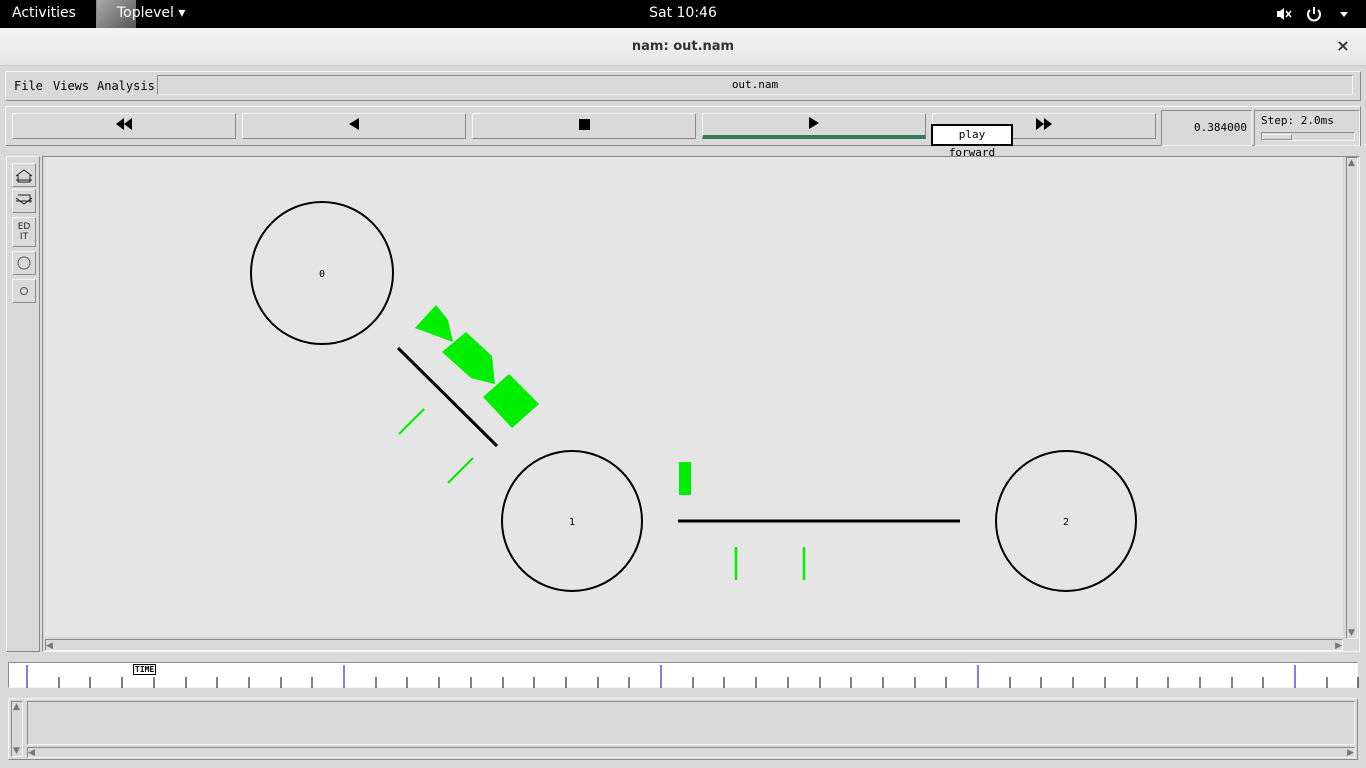  What do you see at coordinates (1297, 120) in the screenshot?
I see `step-label: Step: 2.0ms` at bounding box center [1297, 120].